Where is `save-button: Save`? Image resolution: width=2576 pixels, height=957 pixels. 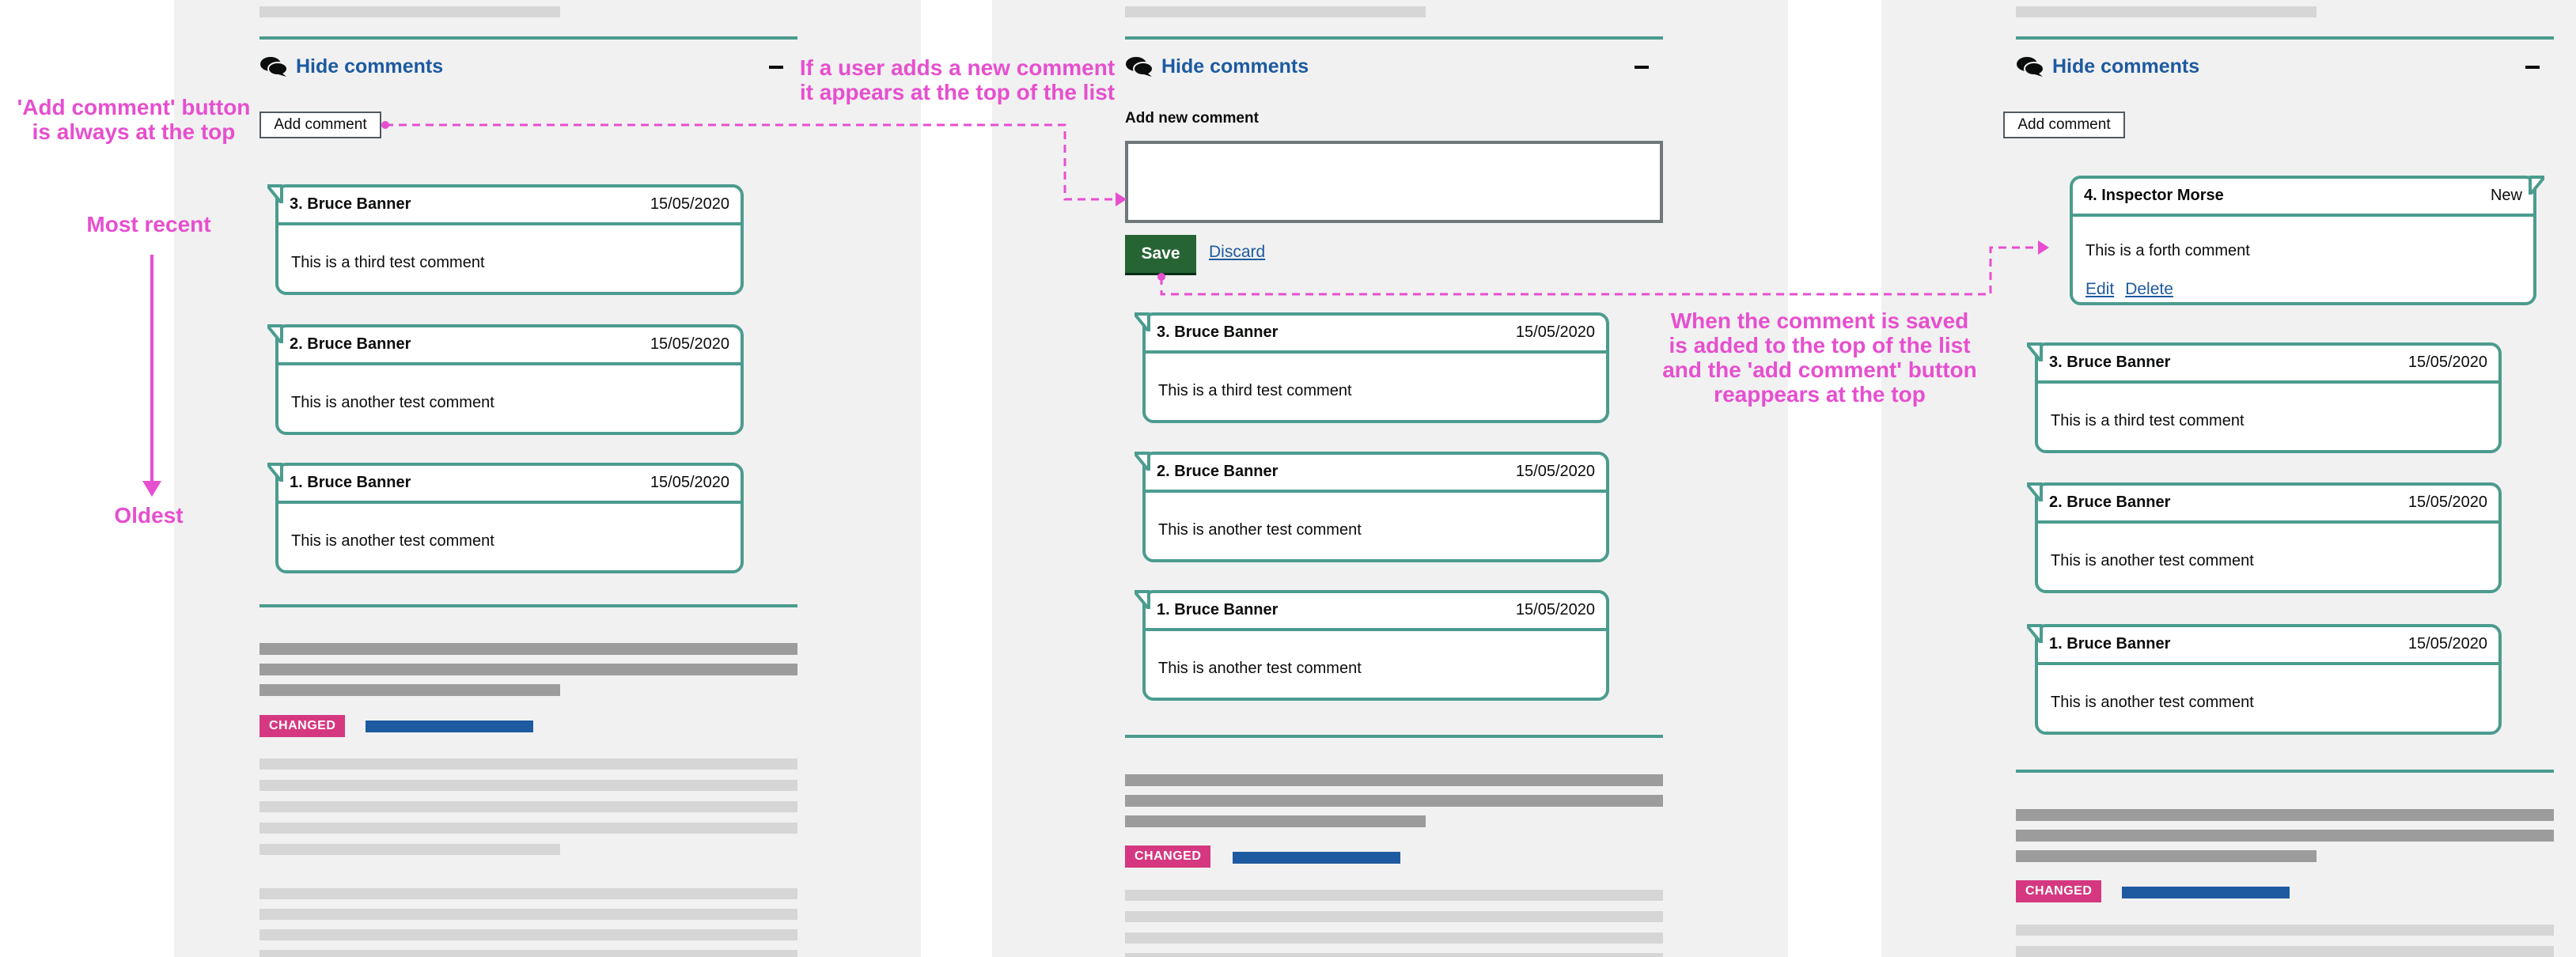
save-button: Save is located at coordinates (1160, 254).